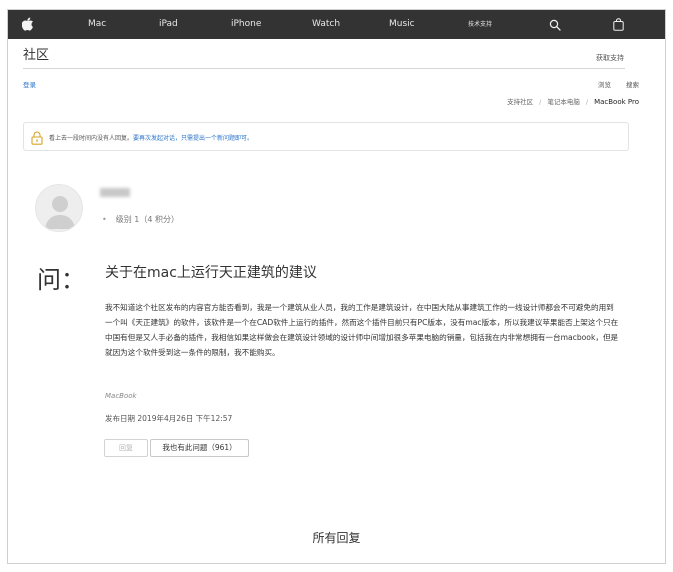 This screenshot has width=673, height=572. What do you see at coordinates (610, 58) in the screenshot?
I see `get-support-link: 获取支持` at bounding box center [610, 58].